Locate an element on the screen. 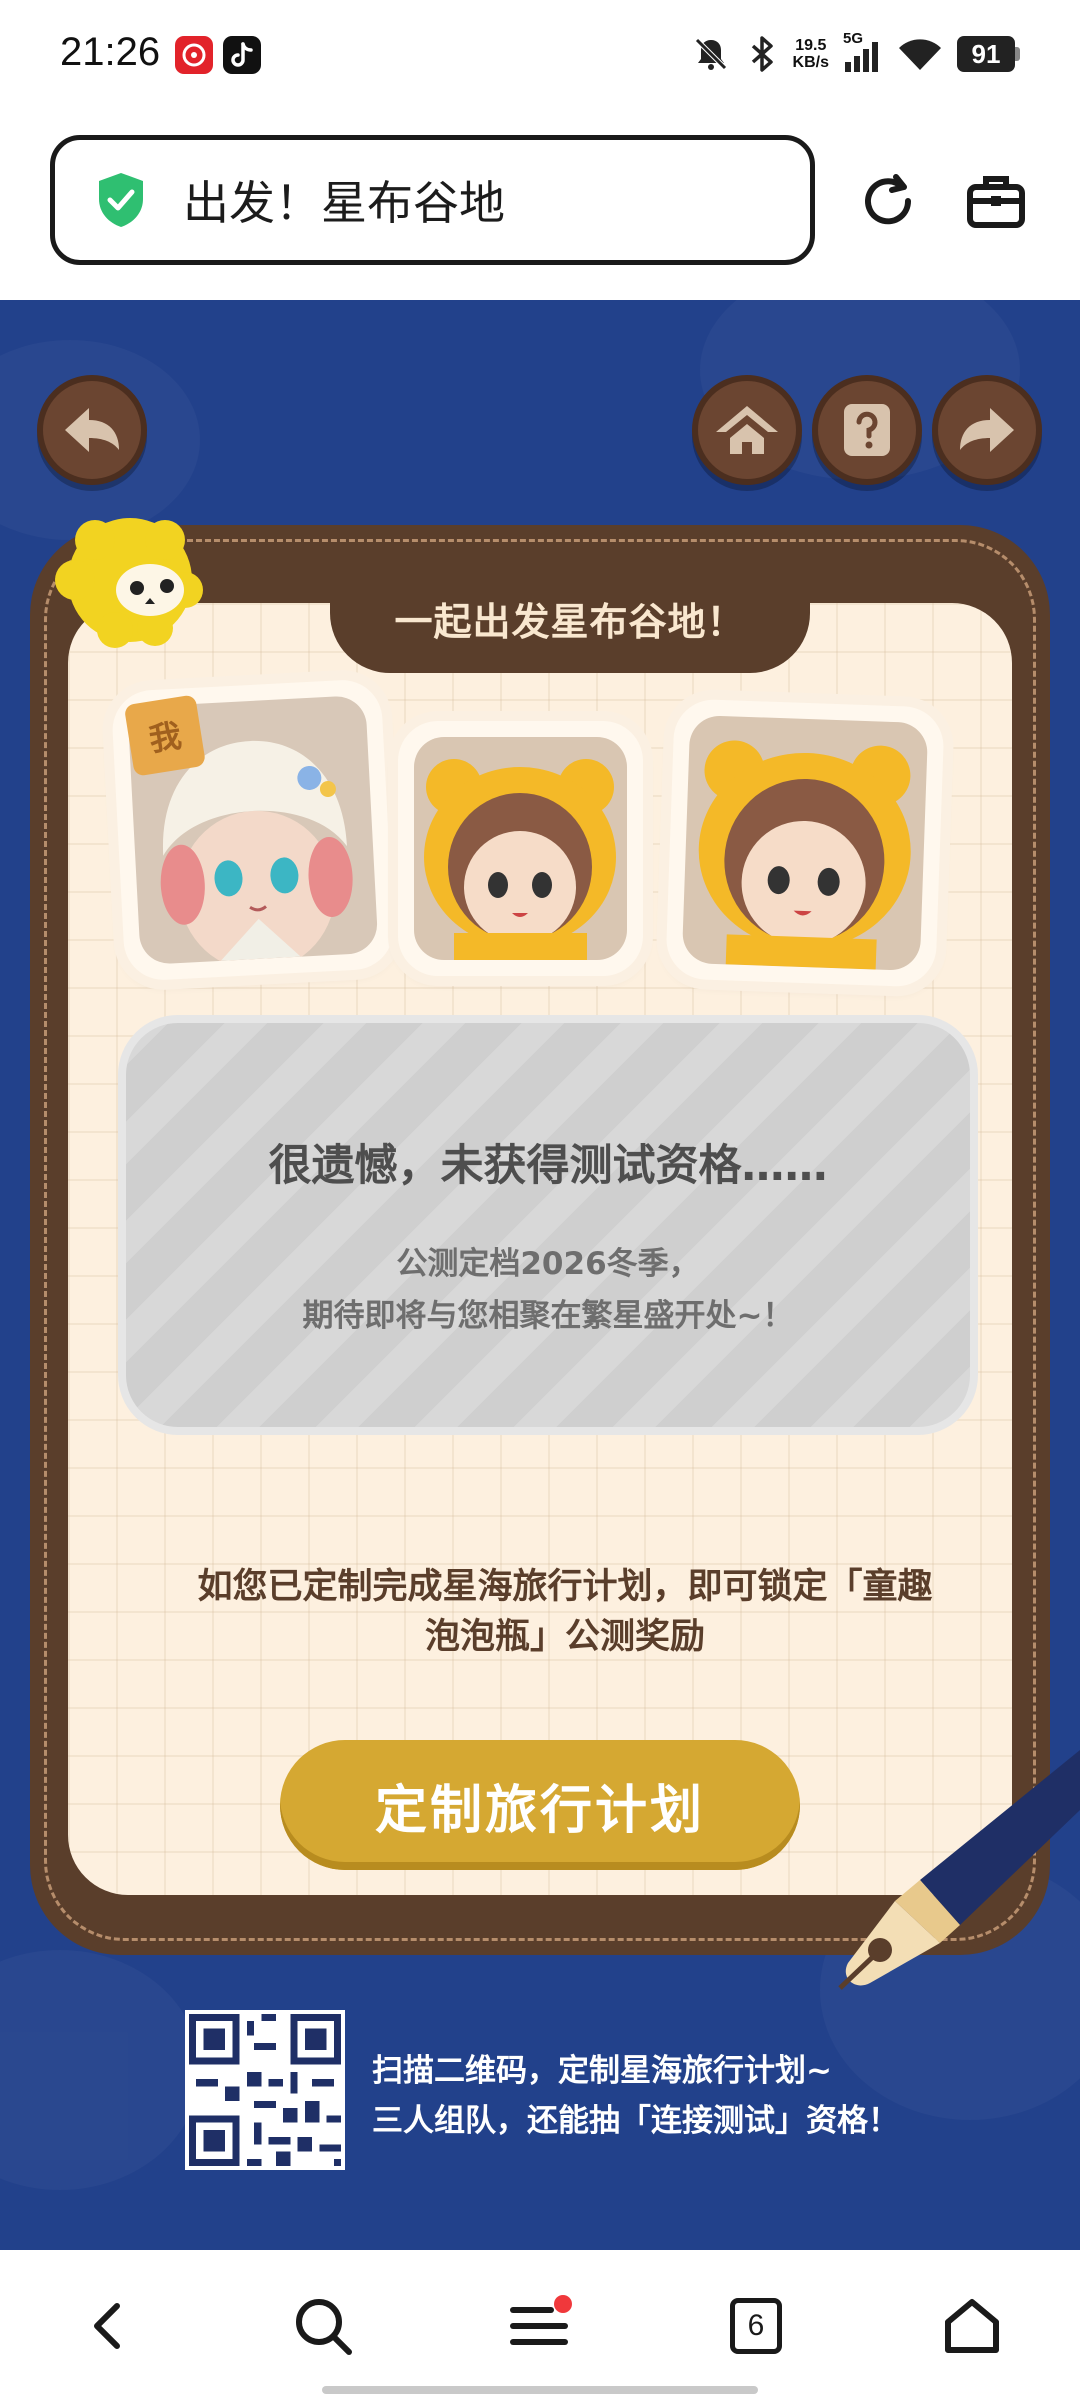 Image resolution: width=1080 pixels, height=2400 pixels. nav-home-button is located at coordinates (972, 2326).